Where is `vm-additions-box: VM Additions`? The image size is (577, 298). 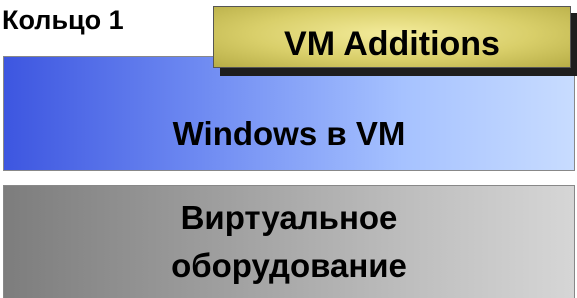
vm-additions-box: VM Additions is located at coordinates (392, 37).